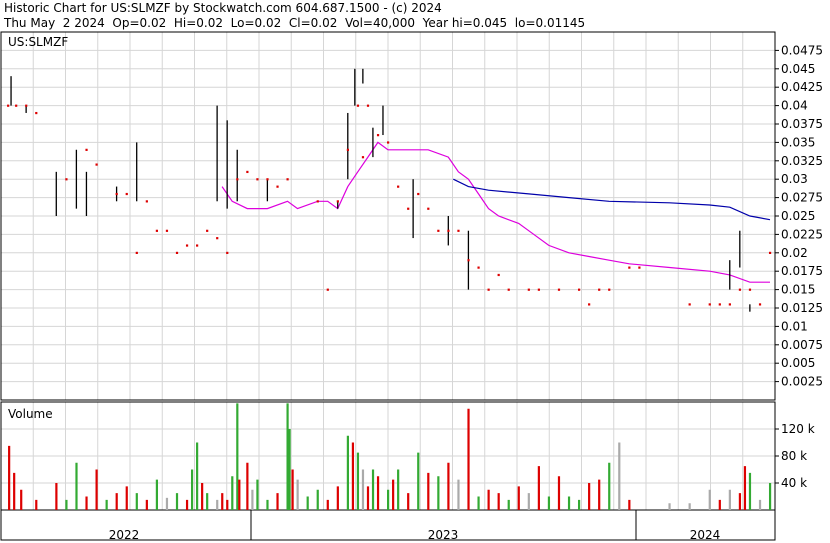 The image size is (830, 543). I want to click on price-tick-label: 0.0175, so click(802, 271).